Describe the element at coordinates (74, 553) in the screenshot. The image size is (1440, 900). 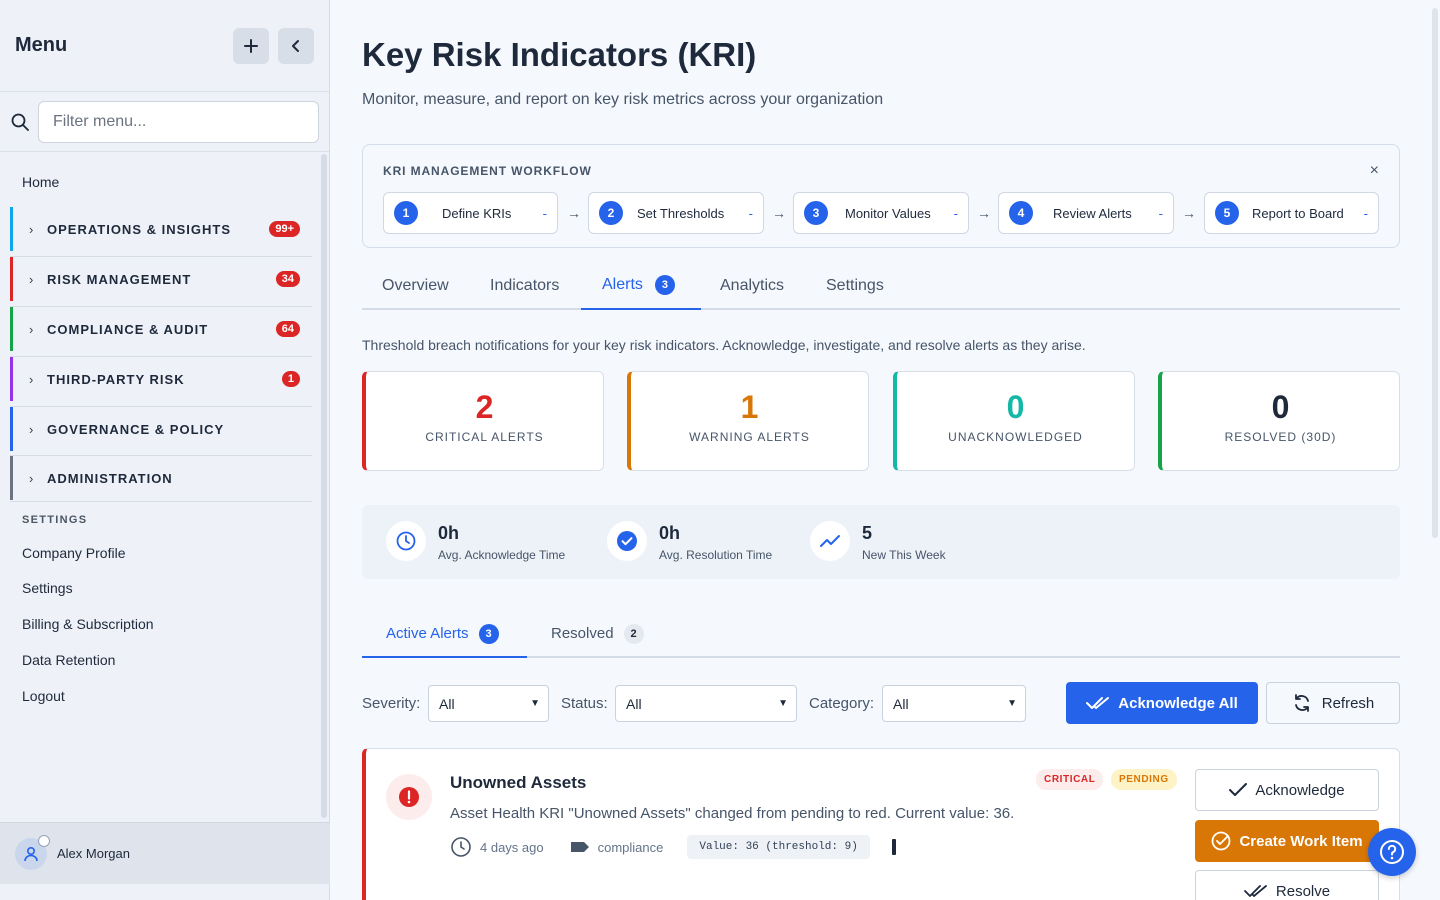
I see `sidebar-item-company-profile: Company Profile` at that location.